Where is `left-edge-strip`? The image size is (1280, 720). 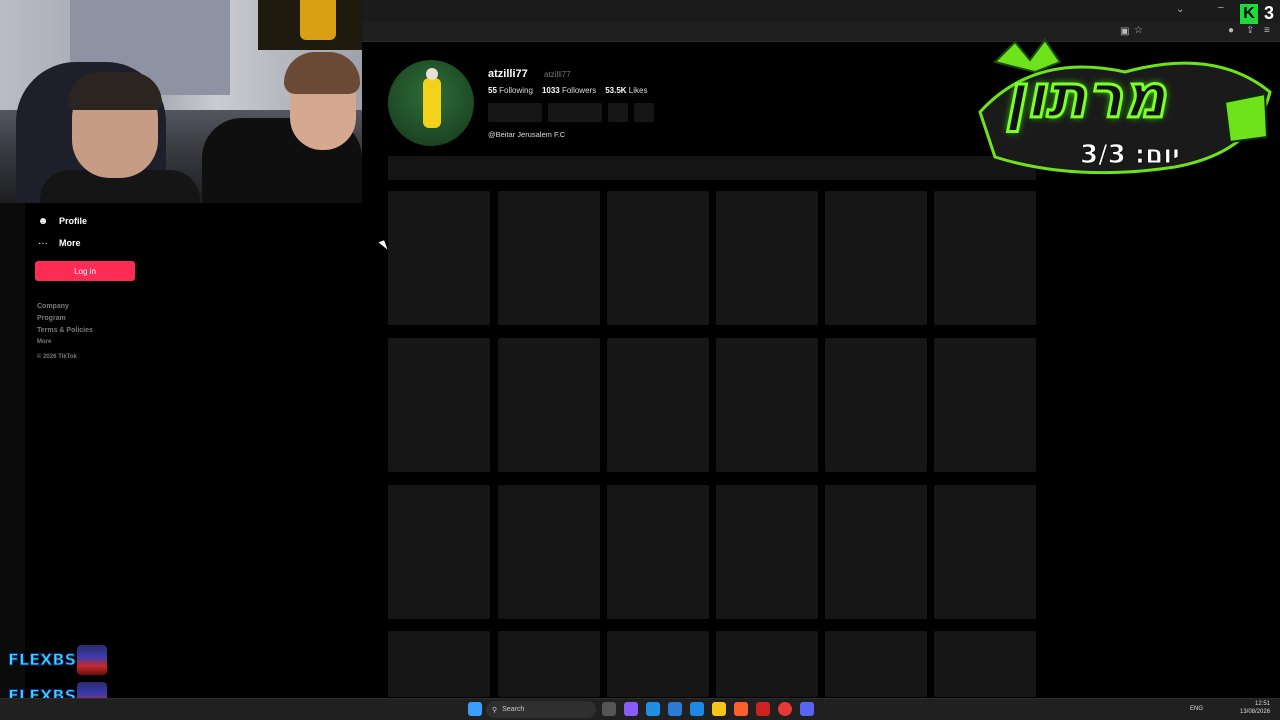
left-edge-strip is located at coordinates (12, 450).